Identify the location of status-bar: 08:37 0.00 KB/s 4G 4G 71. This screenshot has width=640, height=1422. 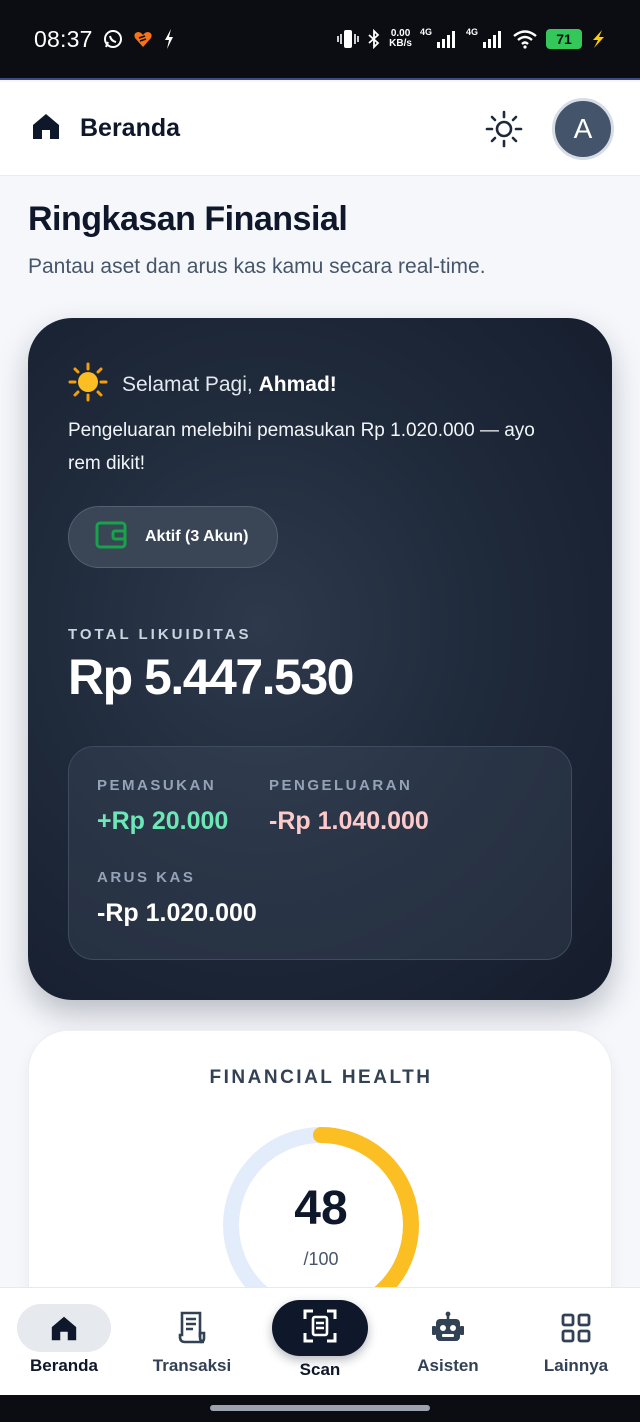
(320, 40).